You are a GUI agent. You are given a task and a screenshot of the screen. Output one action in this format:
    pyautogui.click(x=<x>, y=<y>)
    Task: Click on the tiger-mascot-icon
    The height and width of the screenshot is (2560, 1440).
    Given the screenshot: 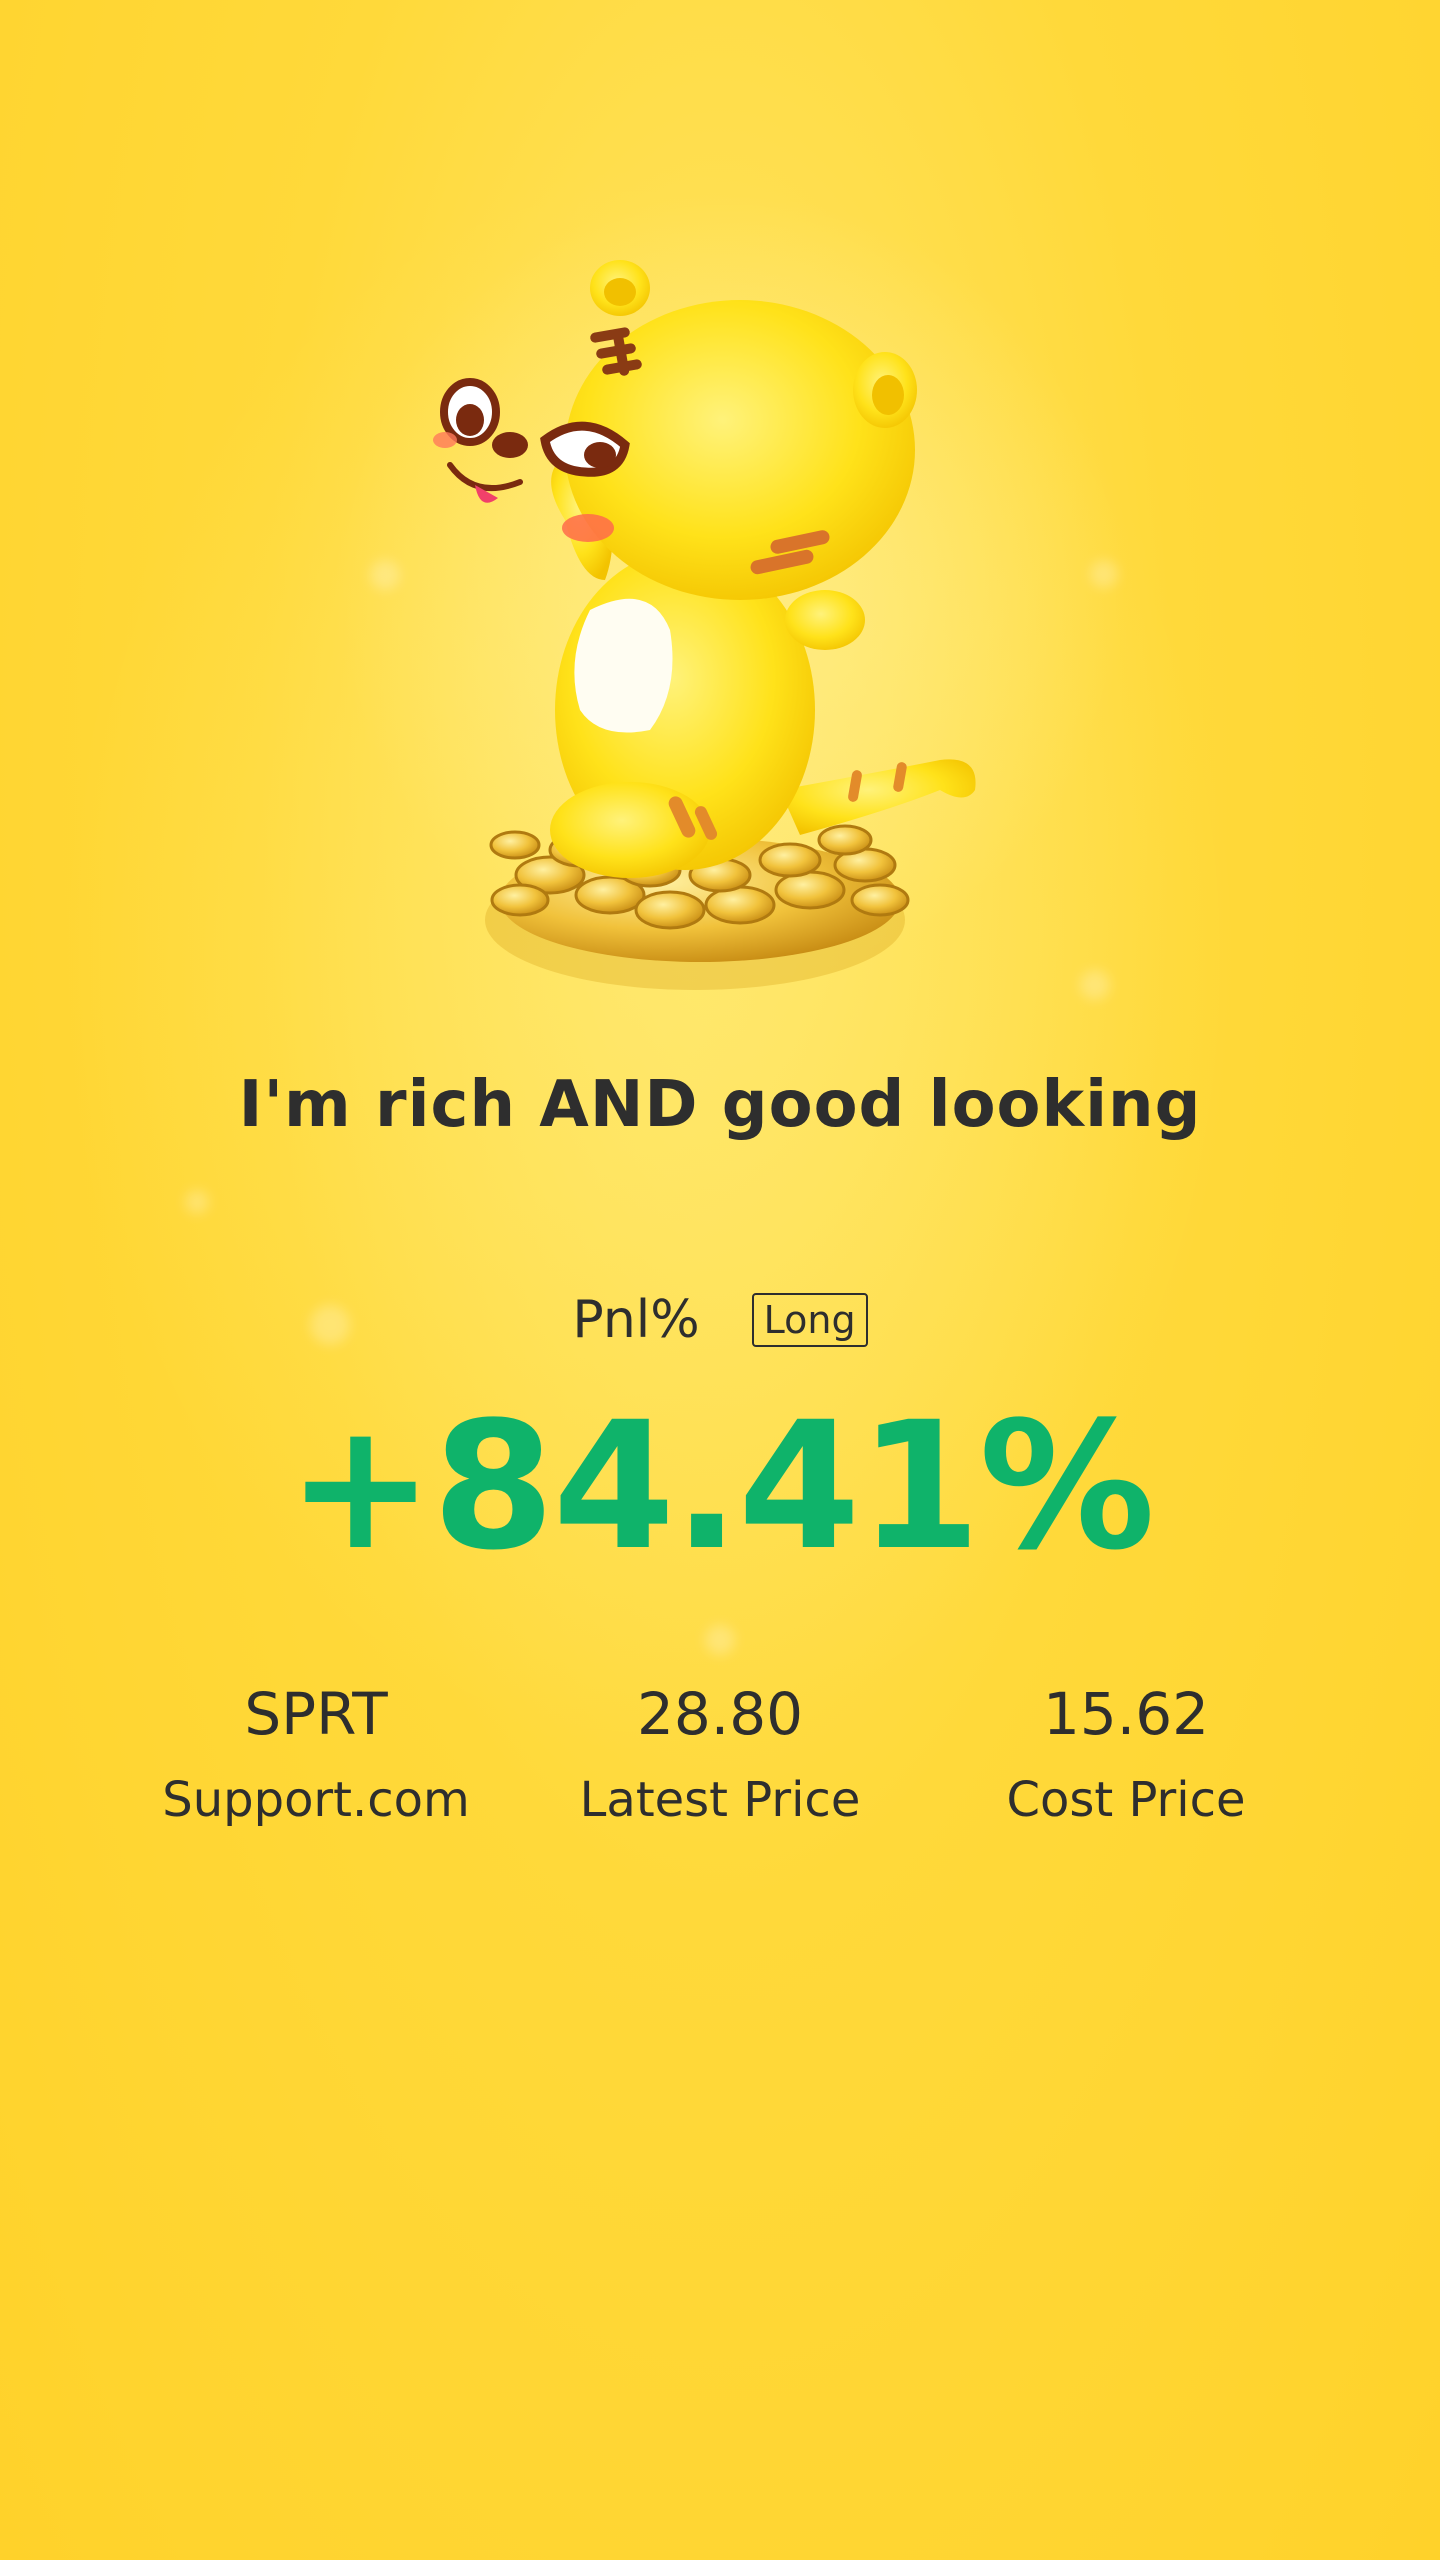 What is the action you would take?
    pyautogui.click(x=720, y=630)
    